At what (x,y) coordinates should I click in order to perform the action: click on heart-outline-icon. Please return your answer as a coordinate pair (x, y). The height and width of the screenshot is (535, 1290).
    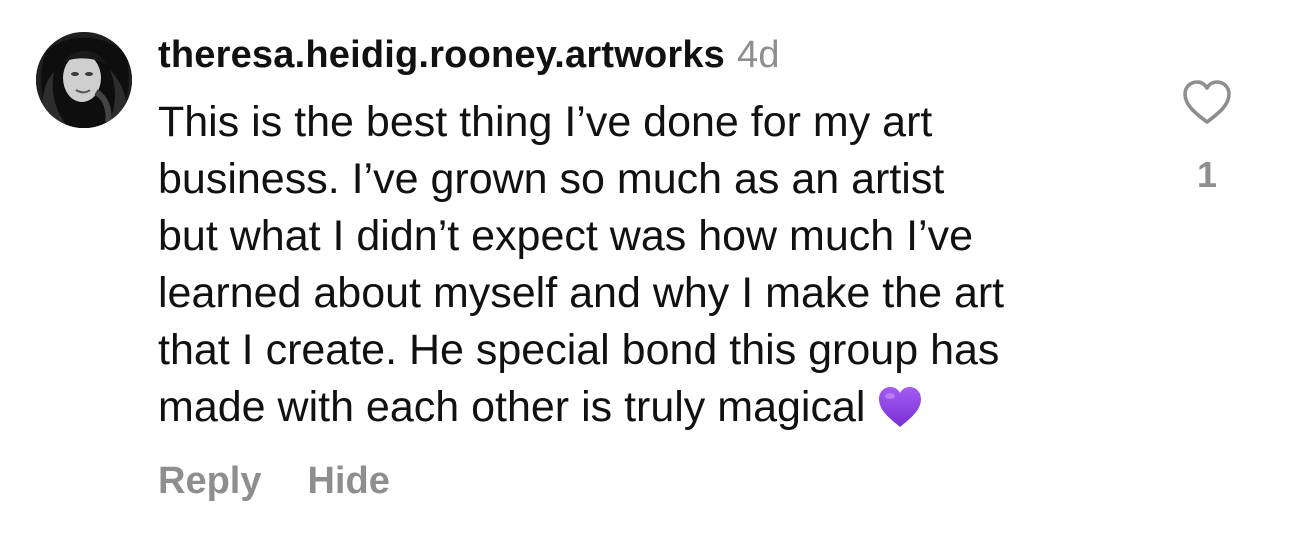
    Looking at the image, I should click on (1207, 102).